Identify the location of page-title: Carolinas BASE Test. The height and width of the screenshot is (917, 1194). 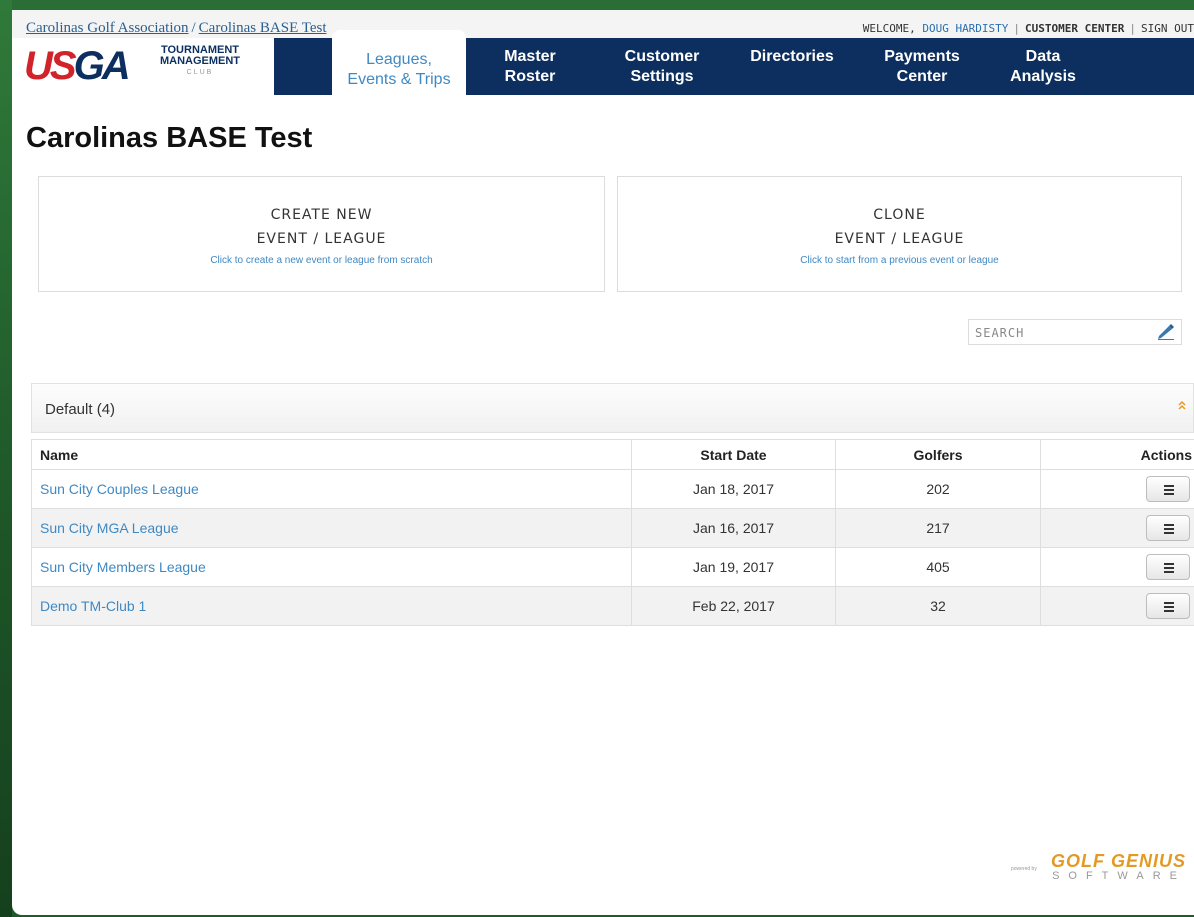
(169, 138).